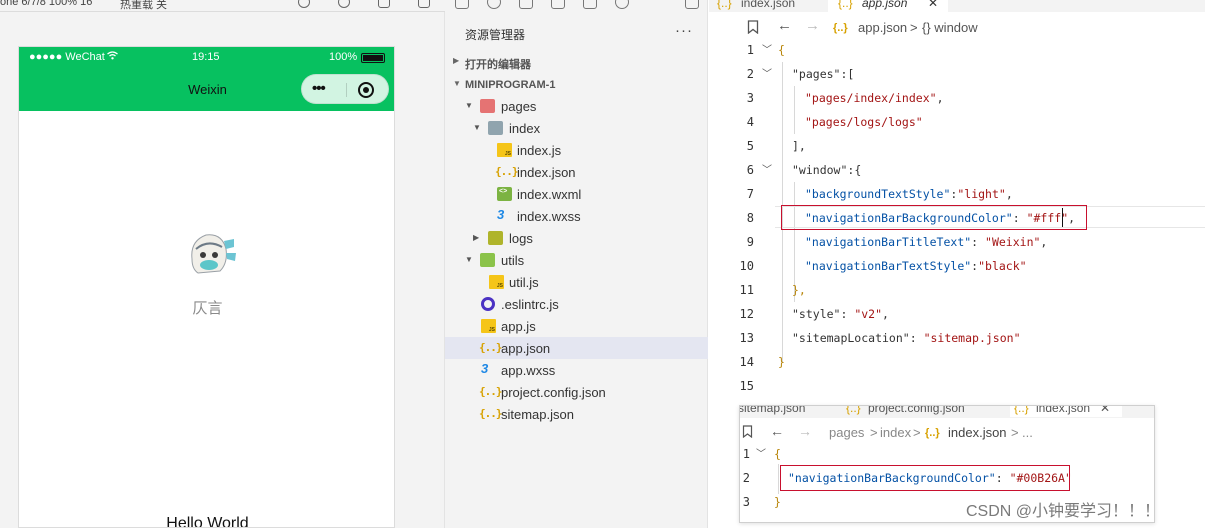  What do you see at coordinates (950, 27) in the screenshot?
I see `breadcrumb-symbol: {} window` at bounding box center [950, 27].